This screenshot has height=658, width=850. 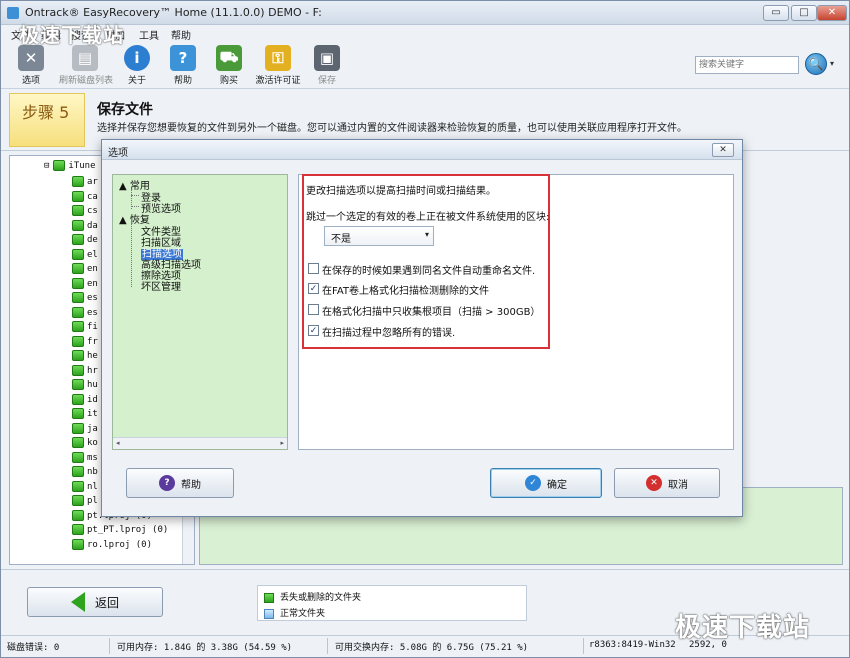 What do you see at coordinates (77, 602) in the screenshot?
I see `back-arrow-icon` at bounding box center [77, 602].